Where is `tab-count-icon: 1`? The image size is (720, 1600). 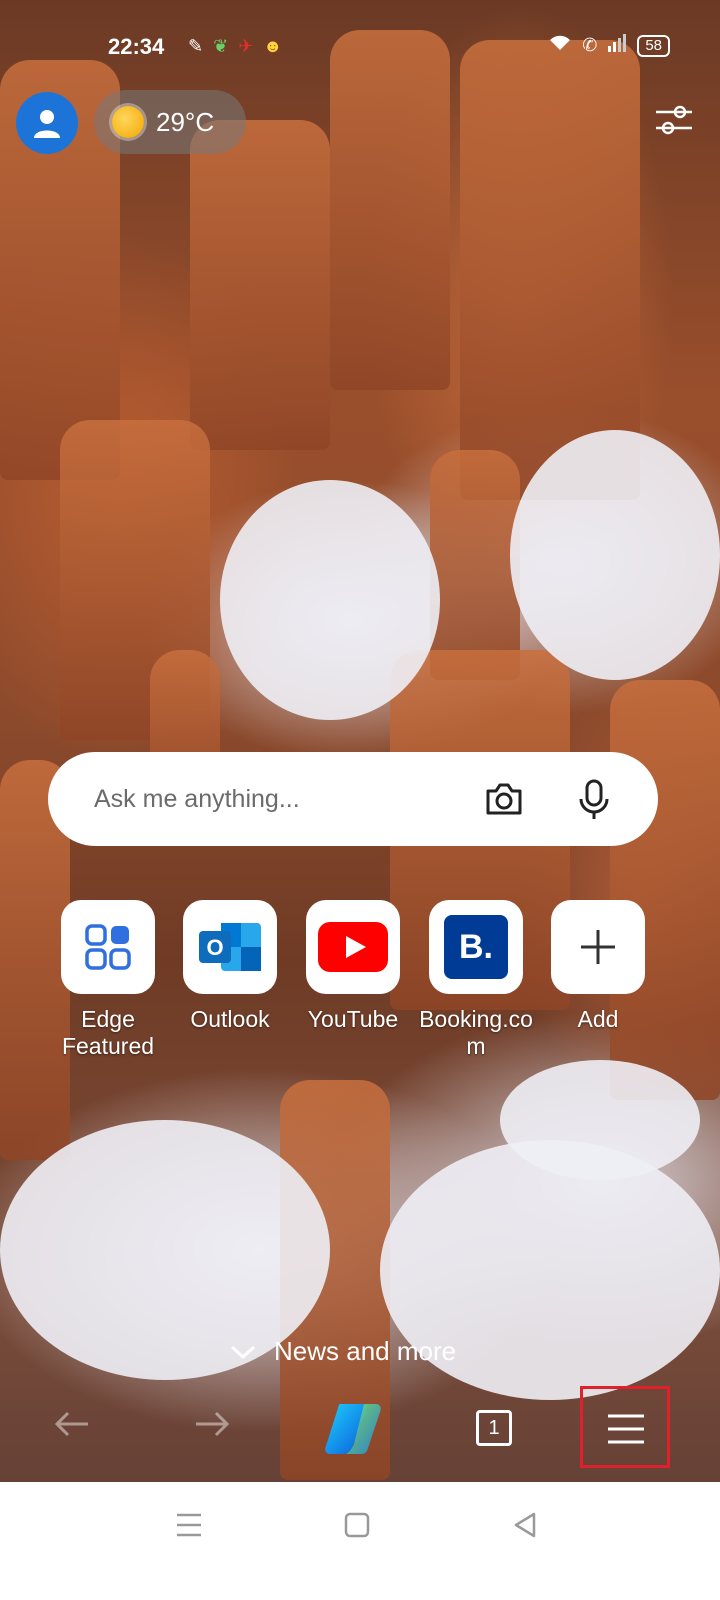 tab-count-icon: 1 is located at coordinates (494, 1428).